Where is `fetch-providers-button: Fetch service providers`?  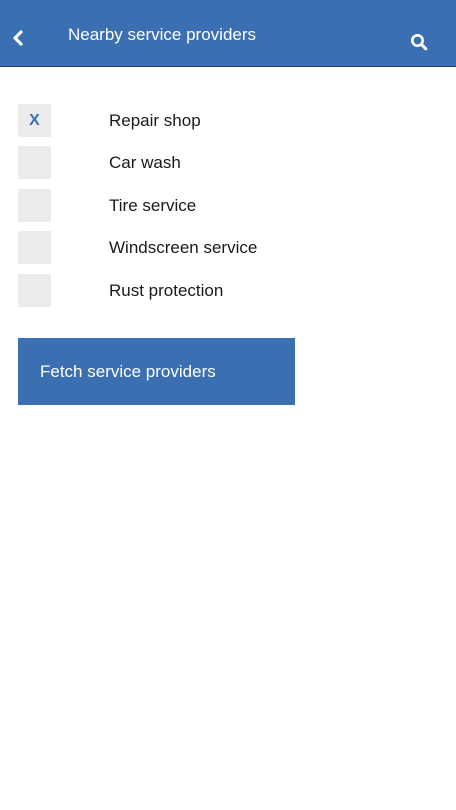
fetch-providers-button: Fetch service providers is located at coordinates (156, 371).